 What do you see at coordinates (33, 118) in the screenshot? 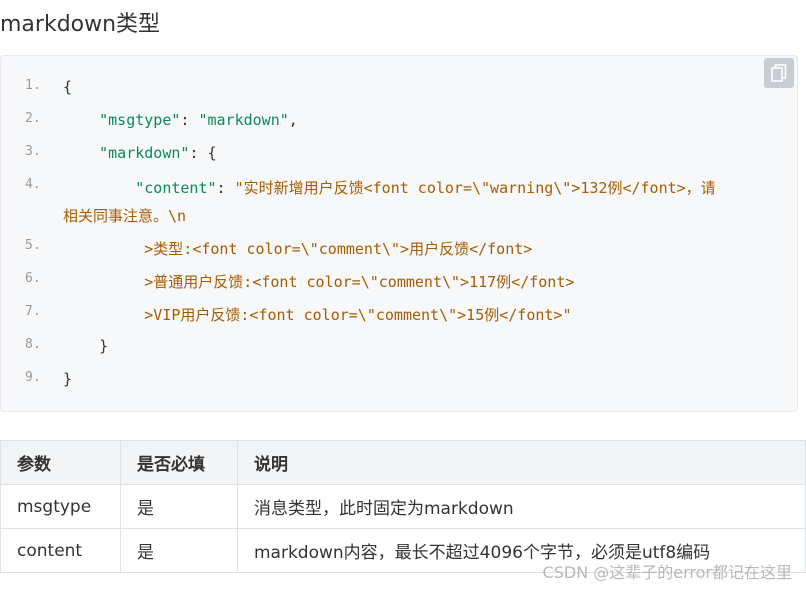
I see `line-number: 2.` at bounding box center [33, 118].